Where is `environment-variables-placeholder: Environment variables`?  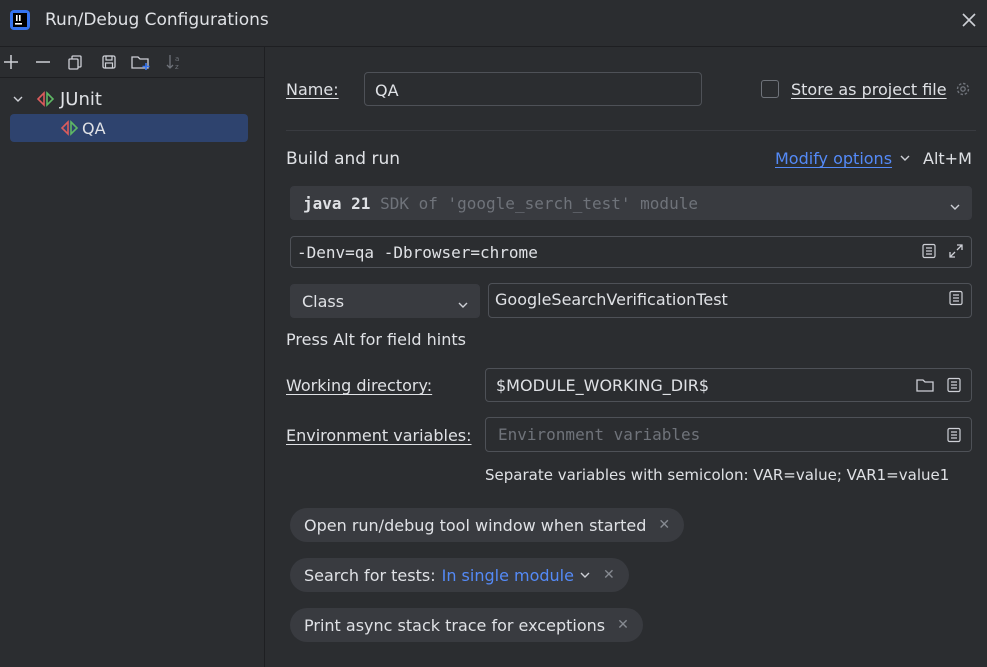
environment-variables-placeholder: Environment variables is located at coordinates (599, 434).